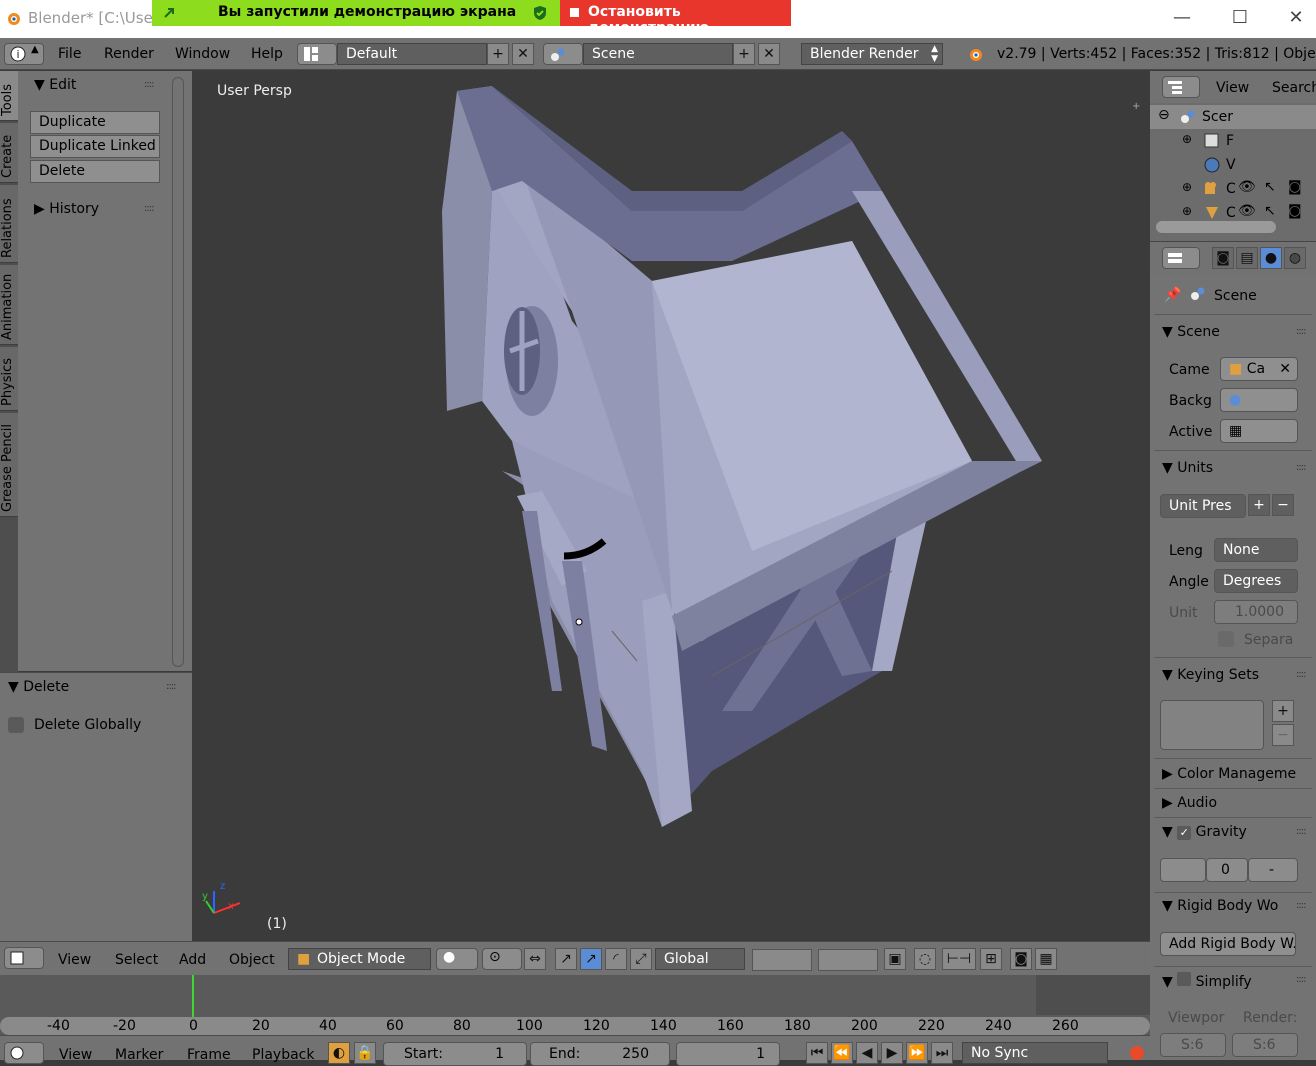 The width and height of the screenshot is (1316, 1066). I want to click on gravity-x-field, so click(1183, 870).